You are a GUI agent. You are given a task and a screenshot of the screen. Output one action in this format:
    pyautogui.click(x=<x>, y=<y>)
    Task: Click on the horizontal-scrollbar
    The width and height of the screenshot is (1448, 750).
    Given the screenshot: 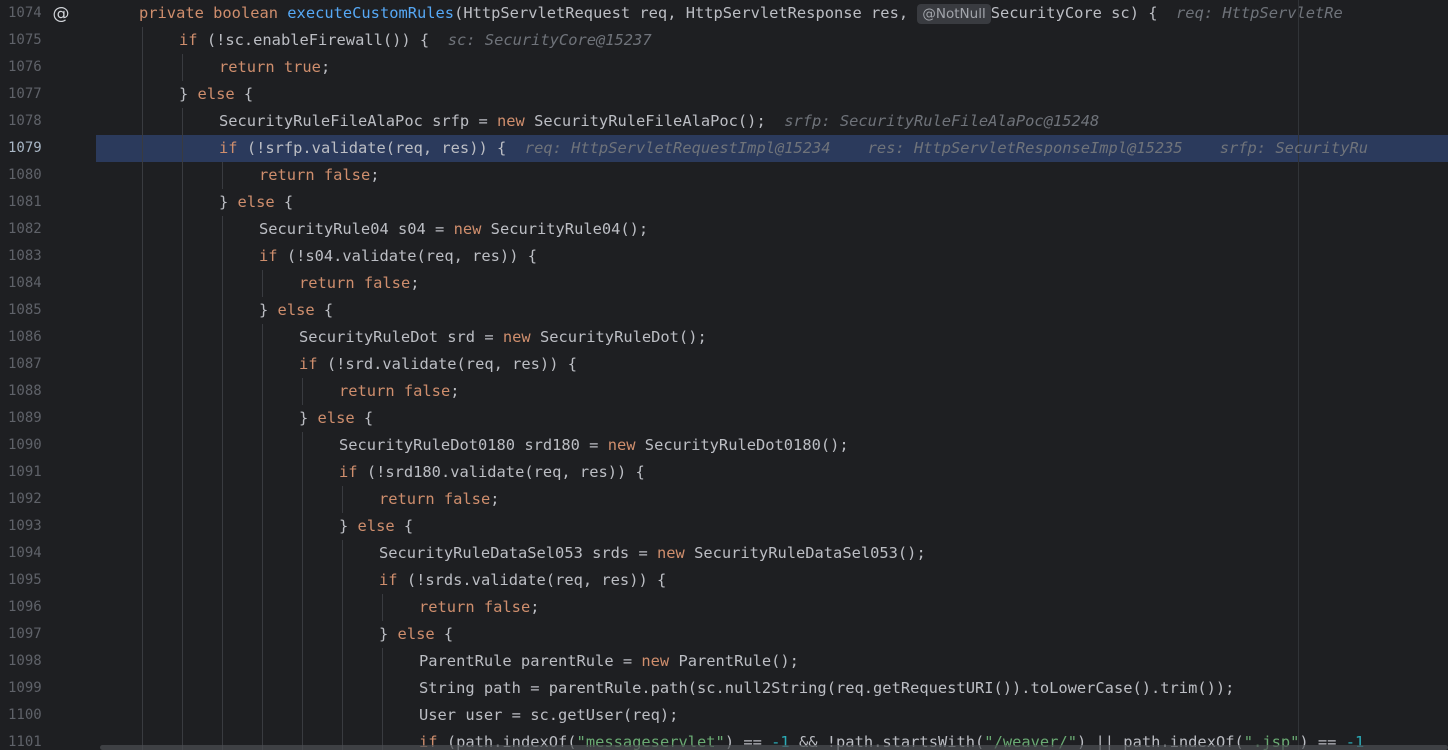 What is the action you would take?
    pyautogui.click(x=774, y=747)
    